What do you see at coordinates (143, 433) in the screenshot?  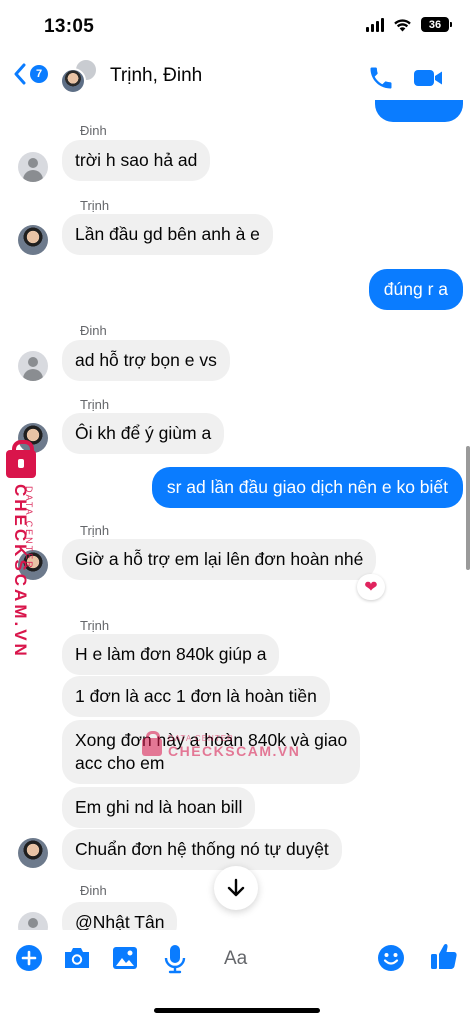 I see `message-bubble: Ôi kh để ý giùm a` at bounding box center [143, 433].